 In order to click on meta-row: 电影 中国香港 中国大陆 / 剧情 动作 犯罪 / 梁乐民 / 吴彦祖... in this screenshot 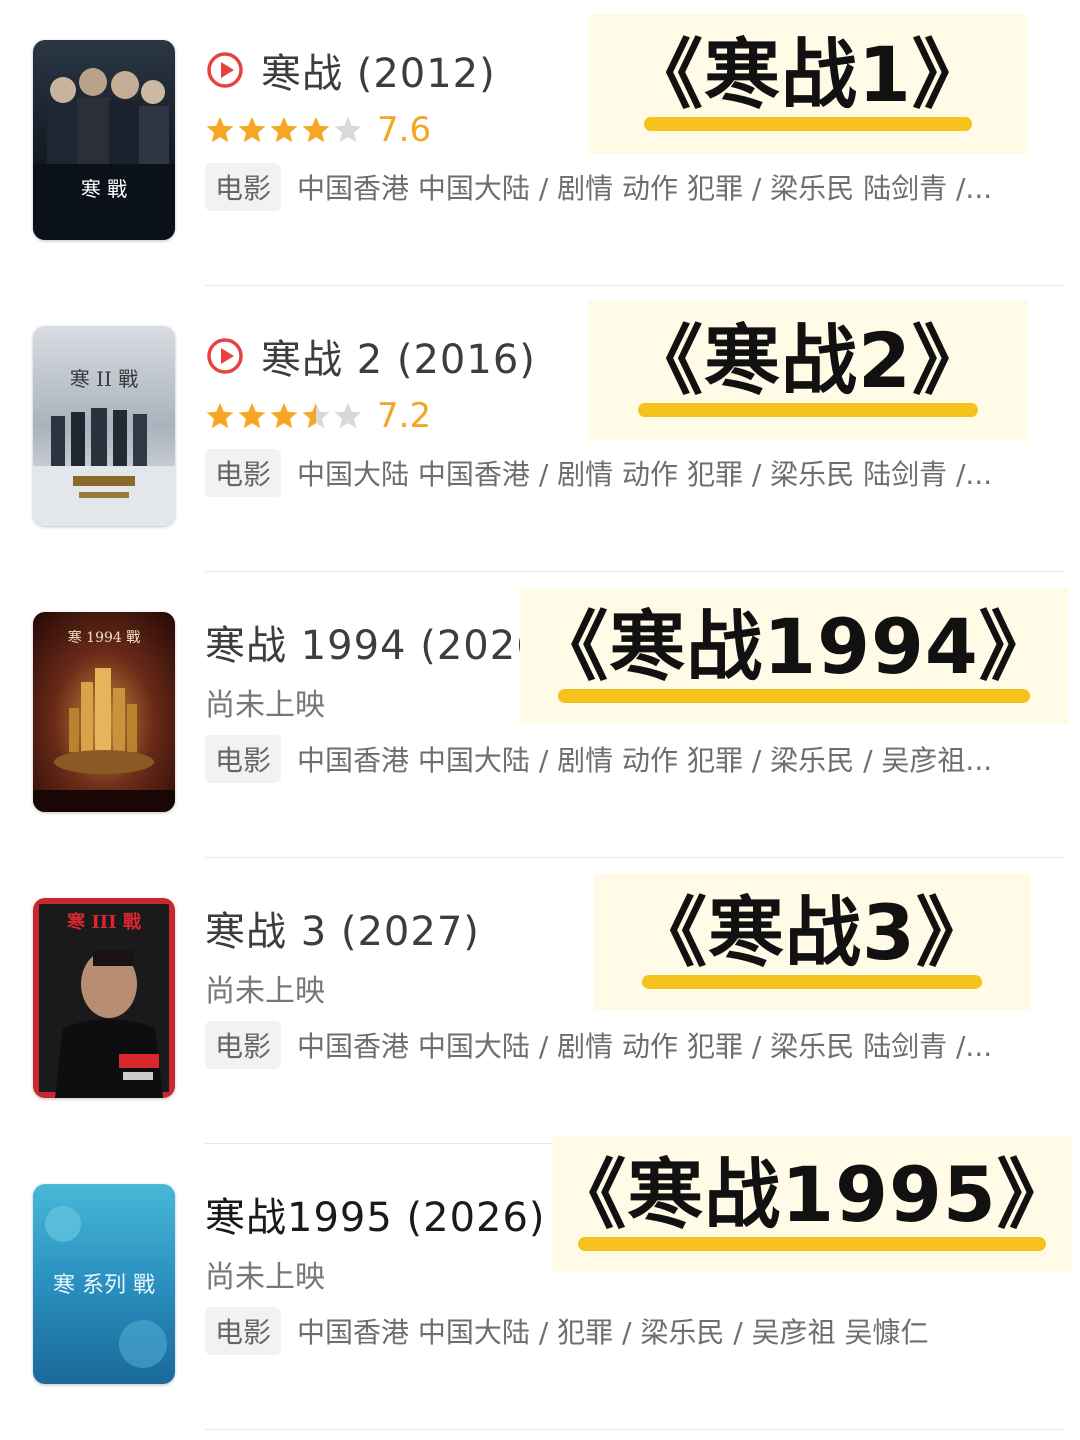, I will do `click(635, 759)`.